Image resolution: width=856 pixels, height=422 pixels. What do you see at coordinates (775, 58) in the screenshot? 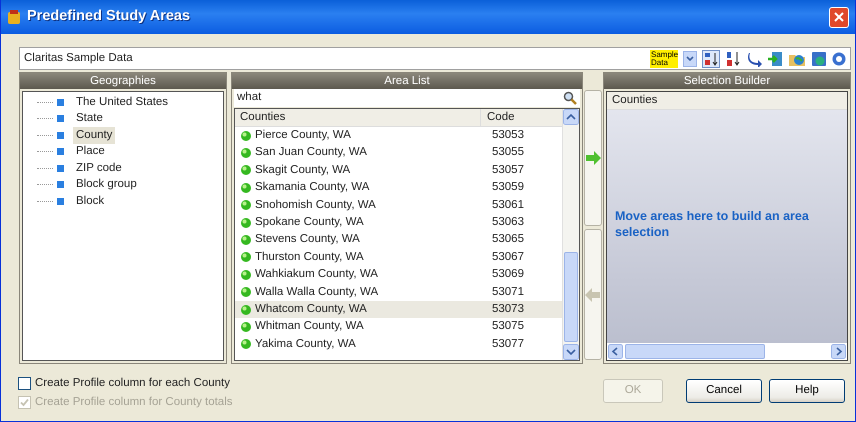
I see `export-icon` at bounding box center [775, 58].